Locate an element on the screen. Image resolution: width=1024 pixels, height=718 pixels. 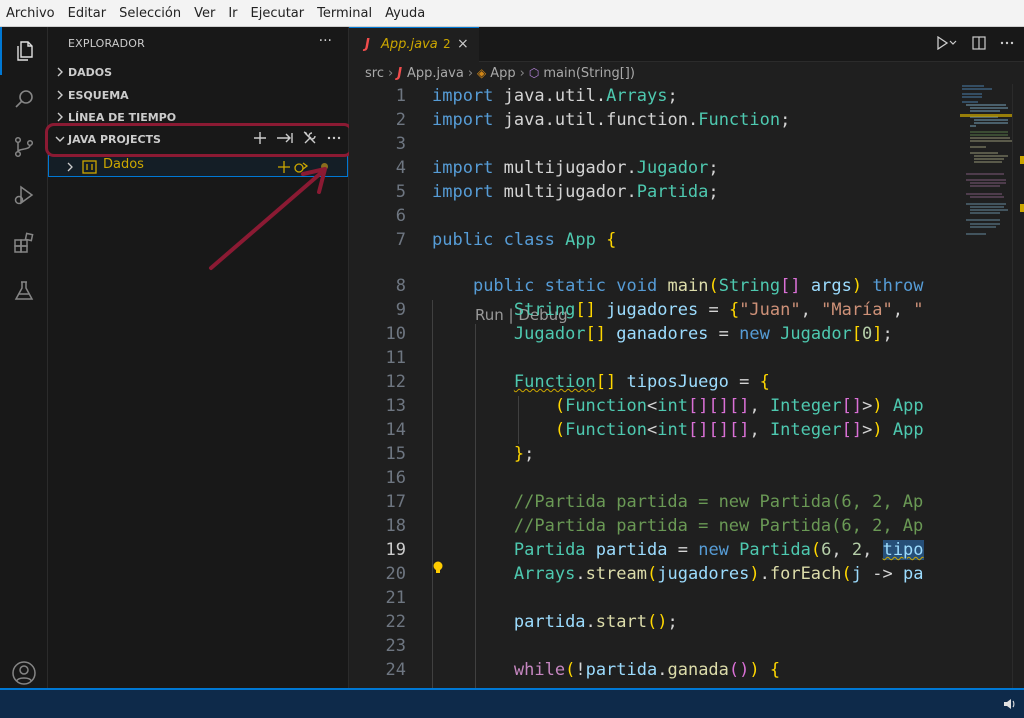
code-text: Function[] tiposJuego = { is located at coordinates (641, 382).